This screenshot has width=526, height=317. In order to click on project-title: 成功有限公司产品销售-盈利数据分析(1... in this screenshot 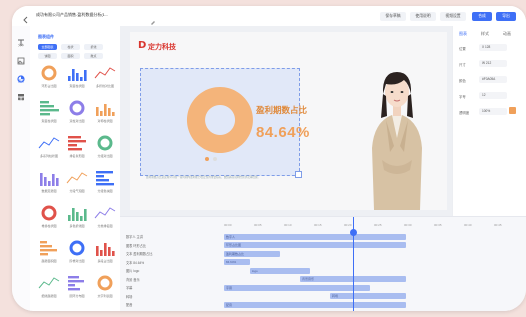, I will do `click(72, 14)`.